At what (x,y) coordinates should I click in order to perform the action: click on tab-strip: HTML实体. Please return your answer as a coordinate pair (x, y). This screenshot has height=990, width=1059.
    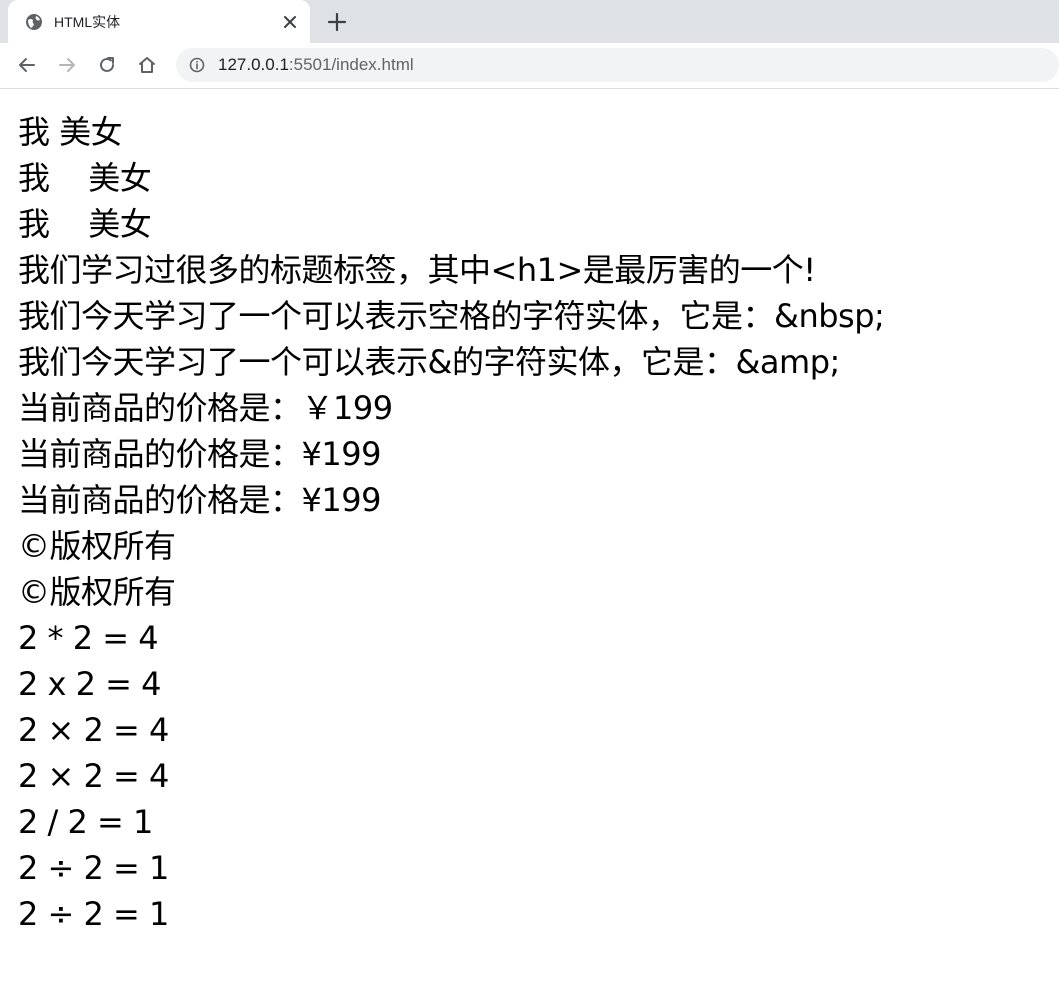
    Looking at the image, I should click on (529, 21).